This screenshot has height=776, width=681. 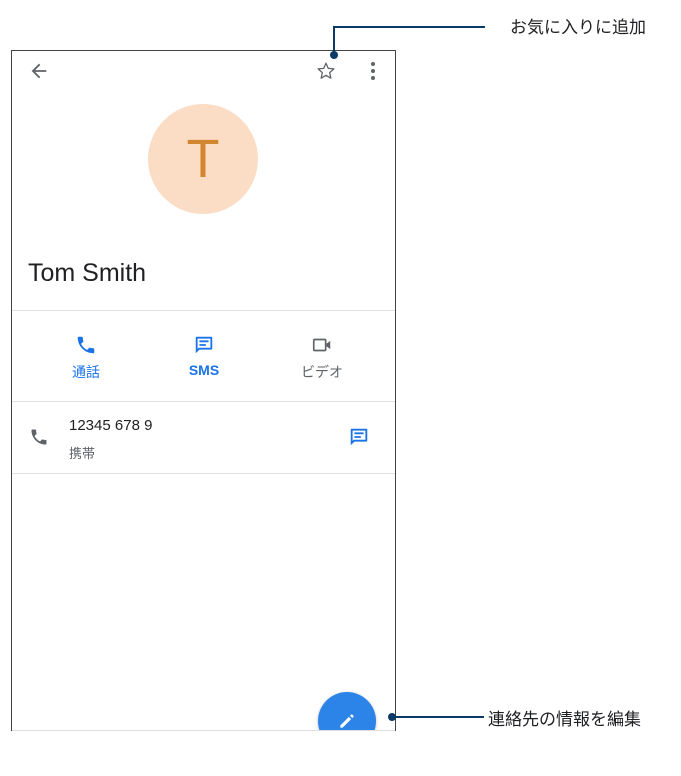 What do you see at coordinates (321, 345) in the screenshot?
I see `videocam-icon` at bounding box center [321, 345].